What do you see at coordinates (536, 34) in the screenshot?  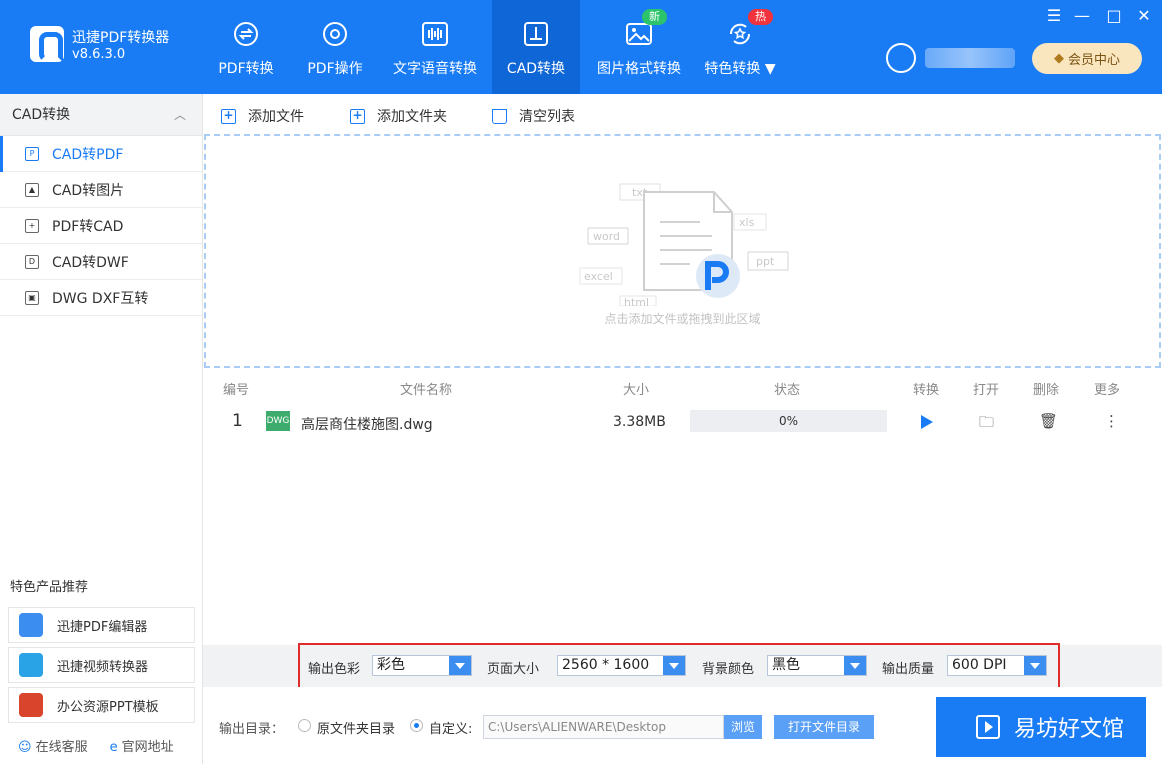 I see `cad-icon` at bounding box center [536, 34].